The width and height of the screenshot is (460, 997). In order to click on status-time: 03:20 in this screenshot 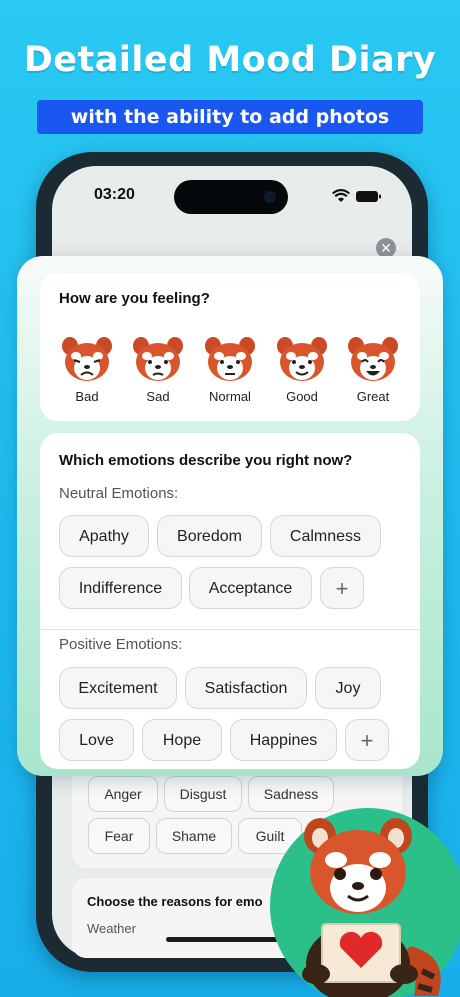, I will do `click(114, 194)`.